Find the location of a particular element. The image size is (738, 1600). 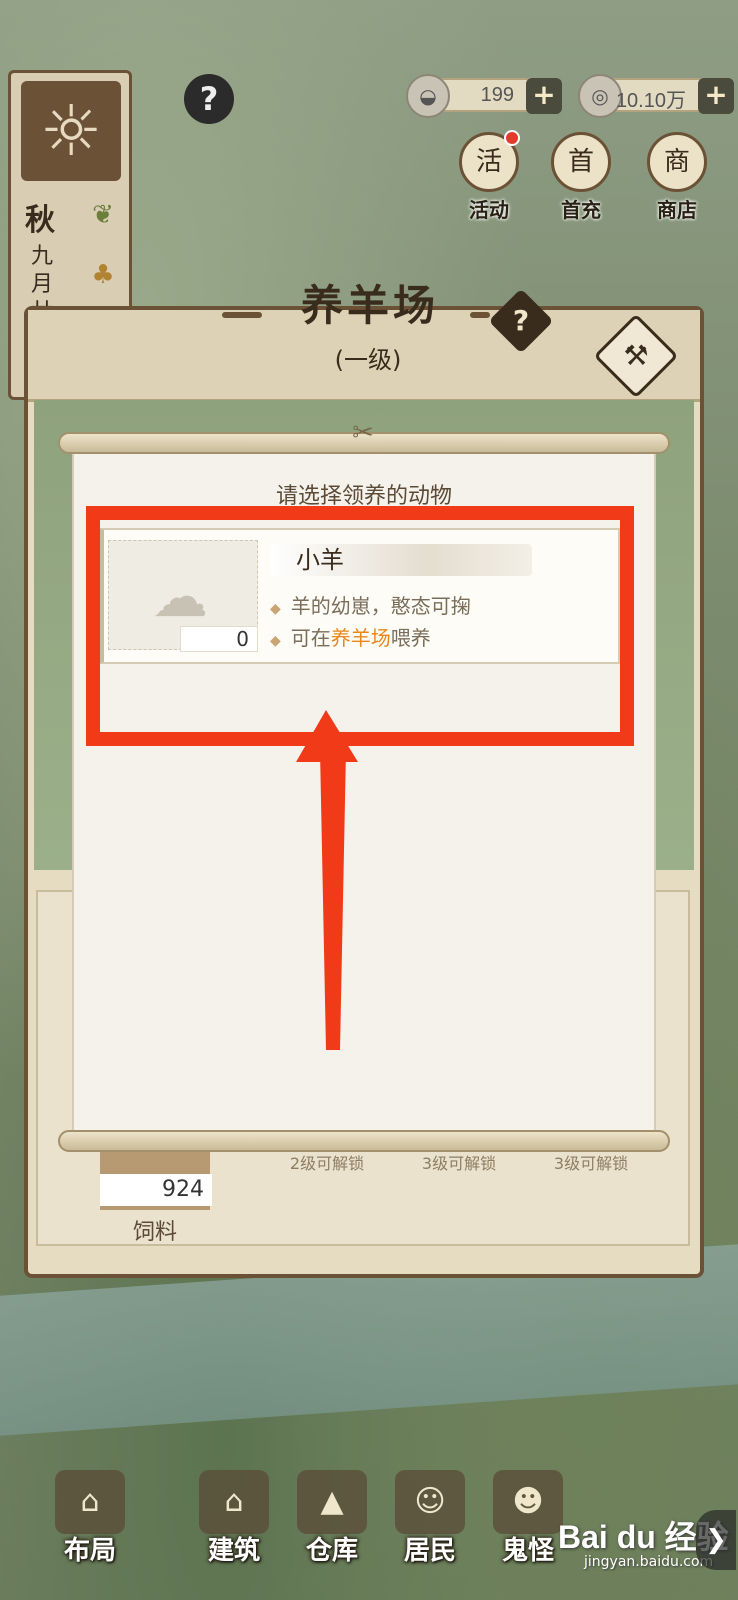

warehouse-icon: ▲ is located at coordinates (332, 1502).